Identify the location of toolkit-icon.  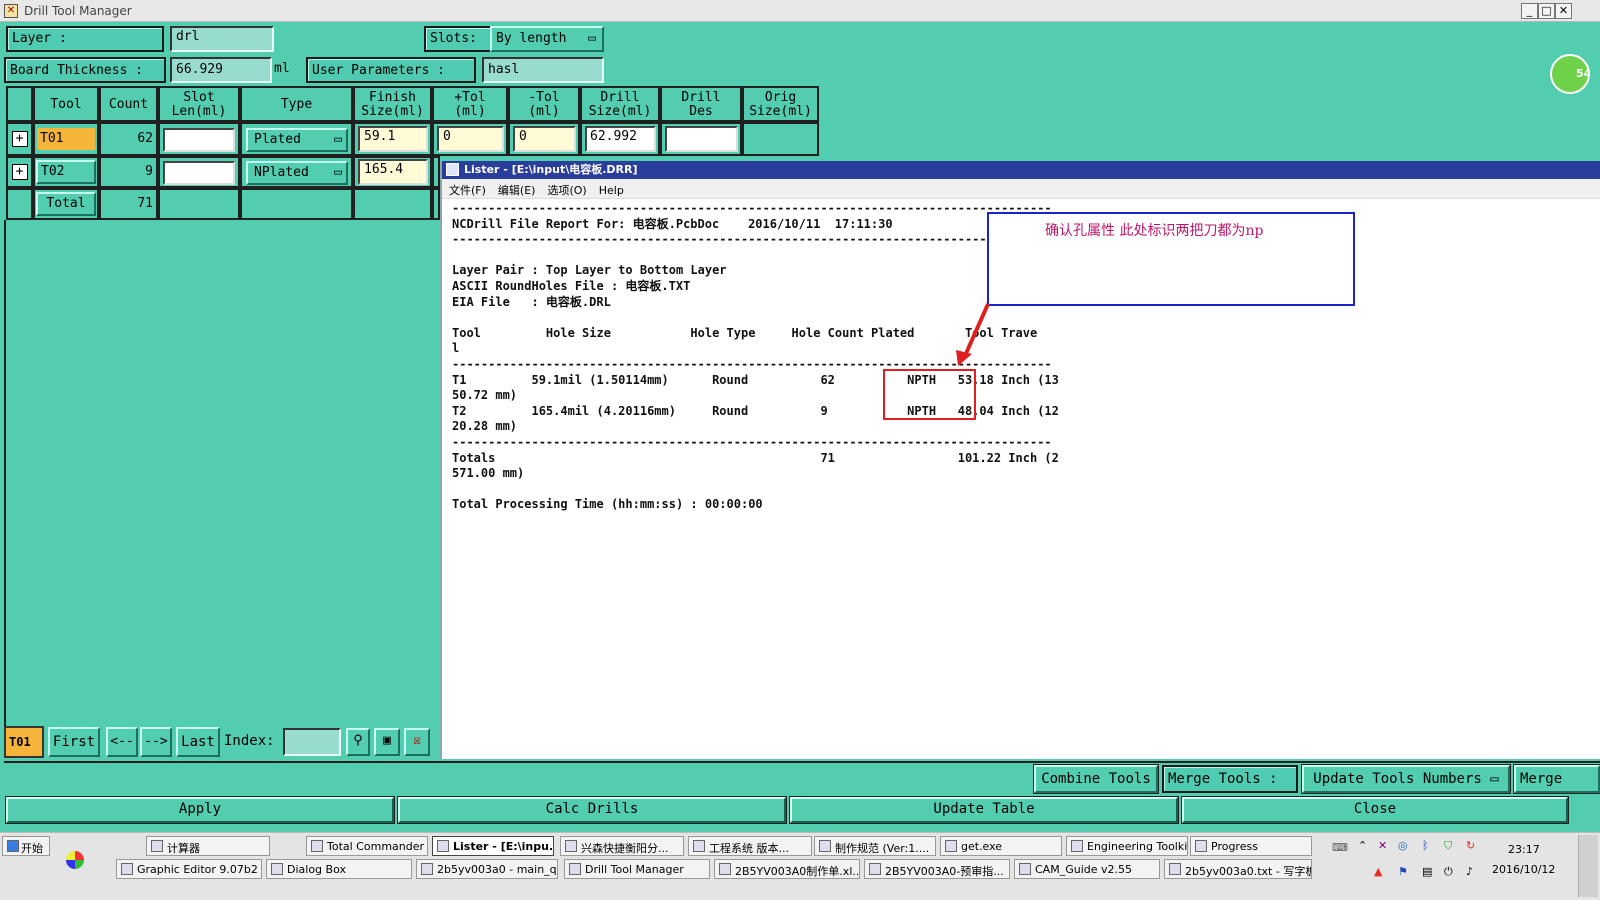
(1077, 846).